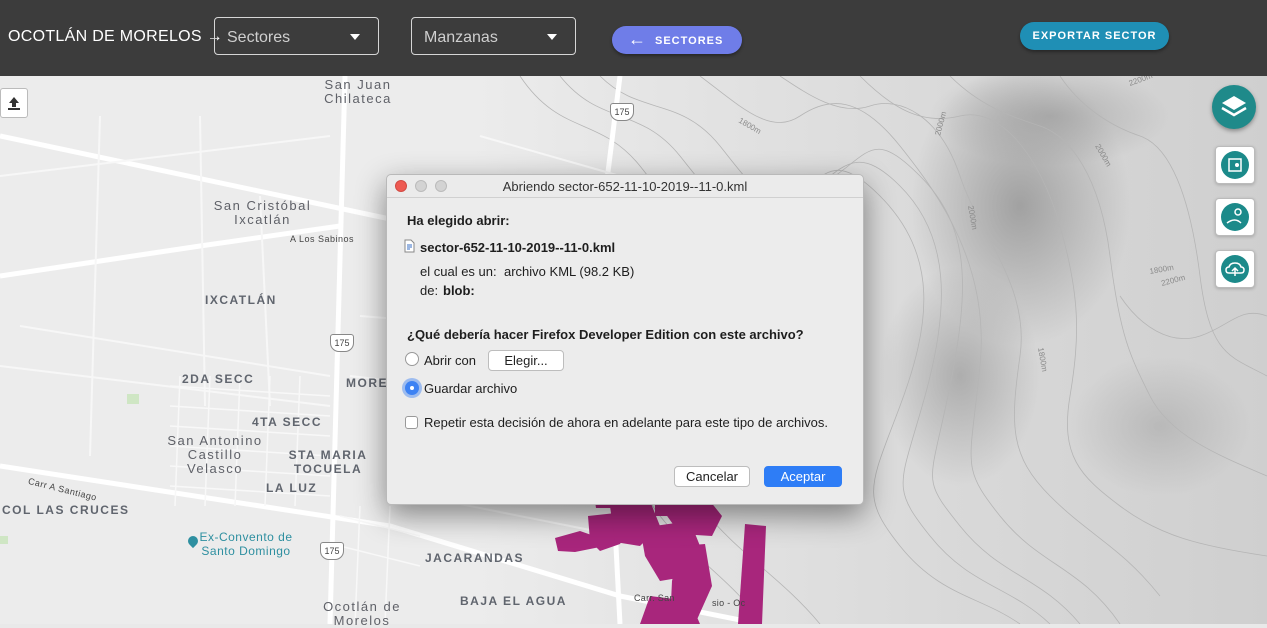 This screenshot has height=628, width=1267. I want to click on map-label-sio-oc: sio - Oc, so click(729, 603).